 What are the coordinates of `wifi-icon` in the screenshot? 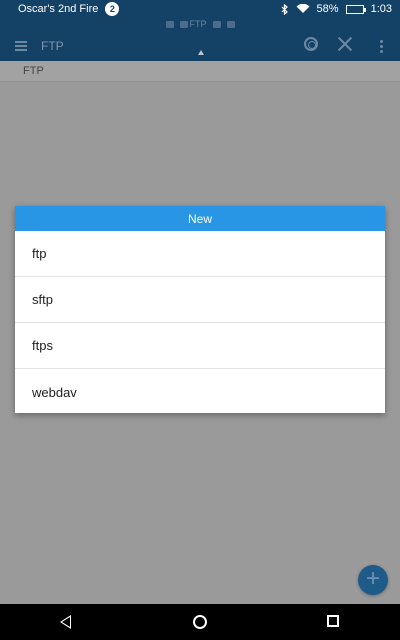 It's located at (303, 8).